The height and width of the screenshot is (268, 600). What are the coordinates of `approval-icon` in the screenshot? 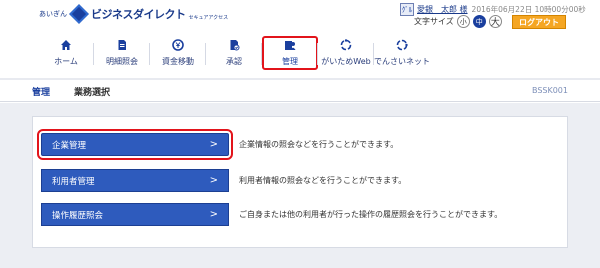 It's located at (234, 45).